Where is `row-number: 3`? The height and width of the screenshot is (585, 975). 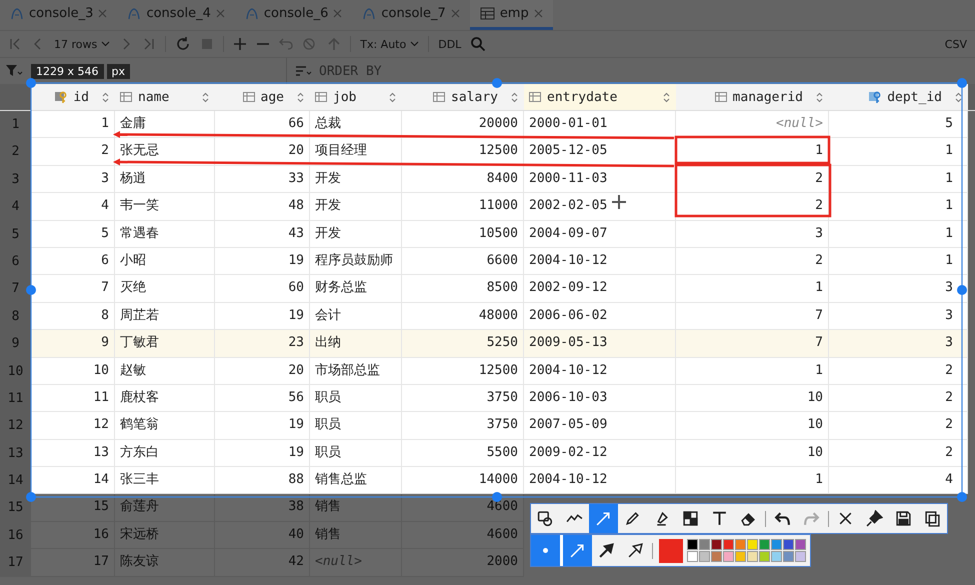 row-number: 3 is located at coordinates (15, 180).